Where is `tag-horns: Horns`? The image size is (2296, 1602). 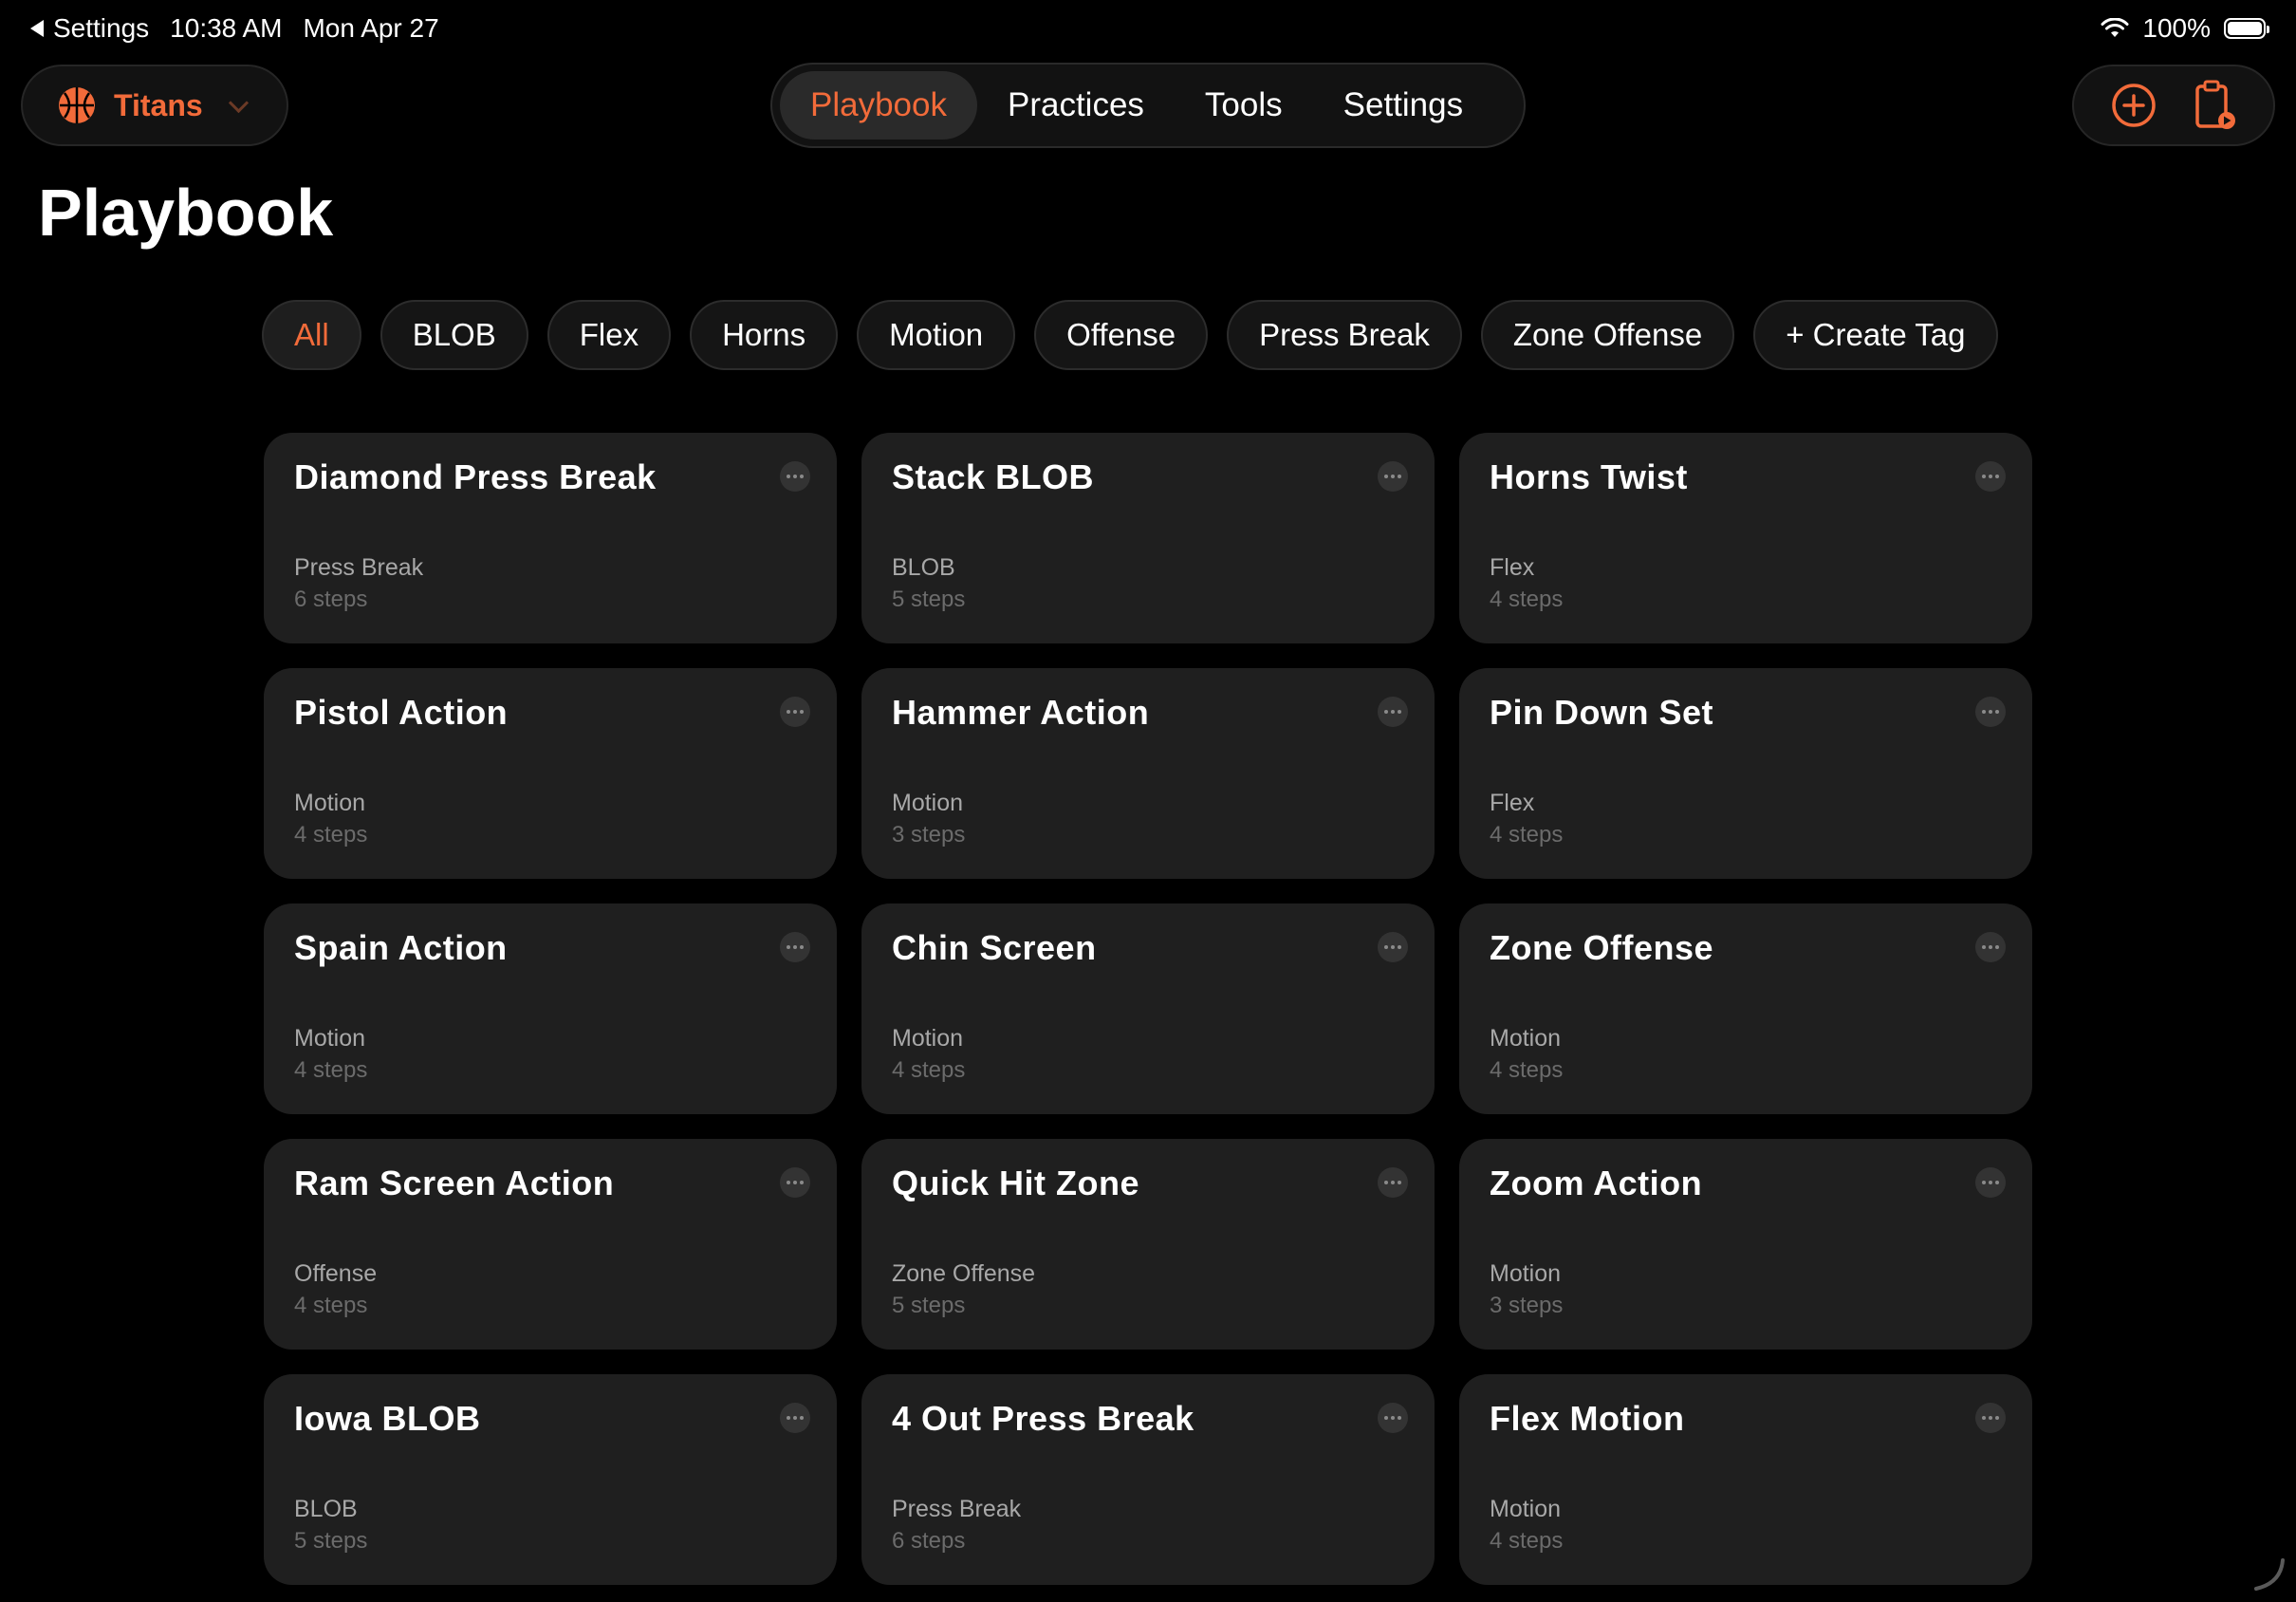 tag-horns: Horns is located at coordinates (764, 335).